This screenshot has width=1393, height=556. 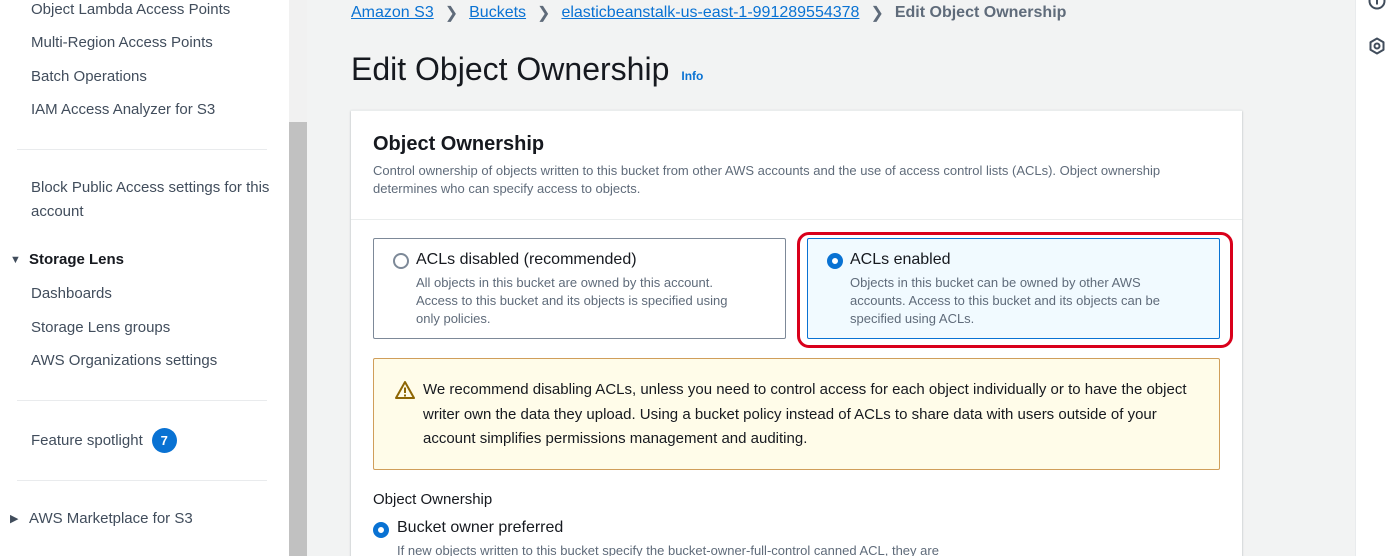 I want to click on notification-count-badge: 7, so click(x=164, y=440).